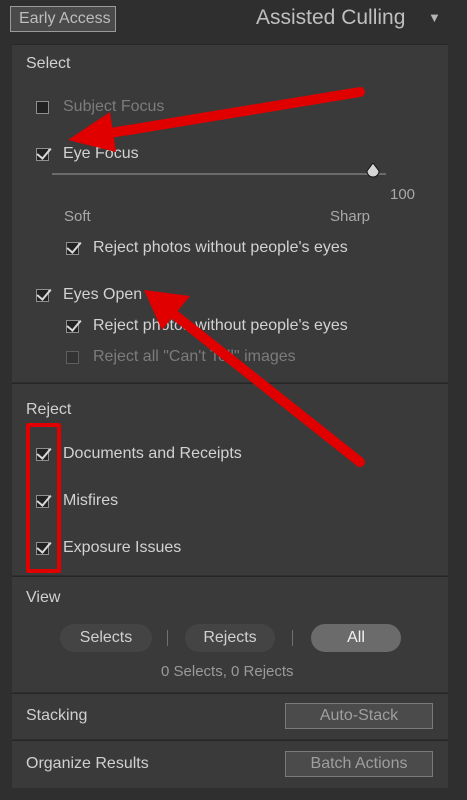 The width and height of the screenshot is (467, 800). I want to click on cant-tell-row: Reject all "Can't Tell" images, so click(181, 357).